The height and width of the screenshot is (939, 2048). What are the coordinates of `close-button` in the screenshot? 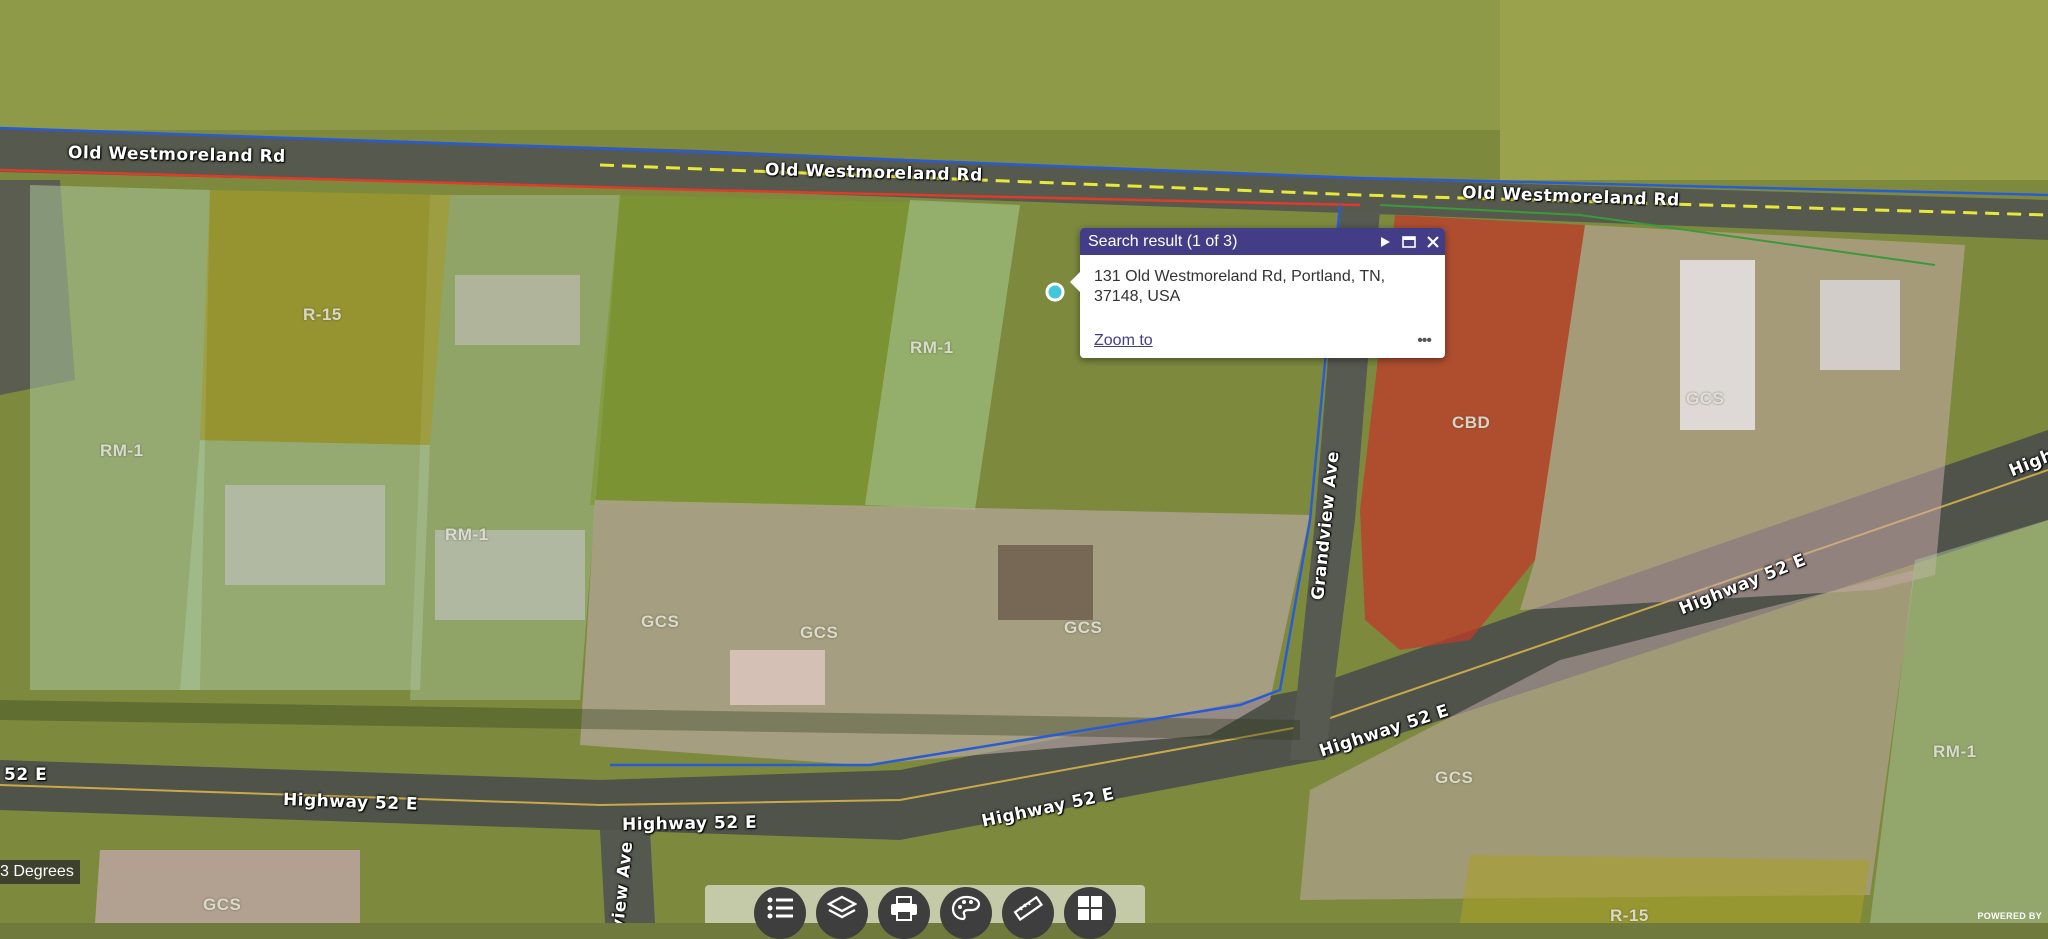 It's located at (1433, 242).